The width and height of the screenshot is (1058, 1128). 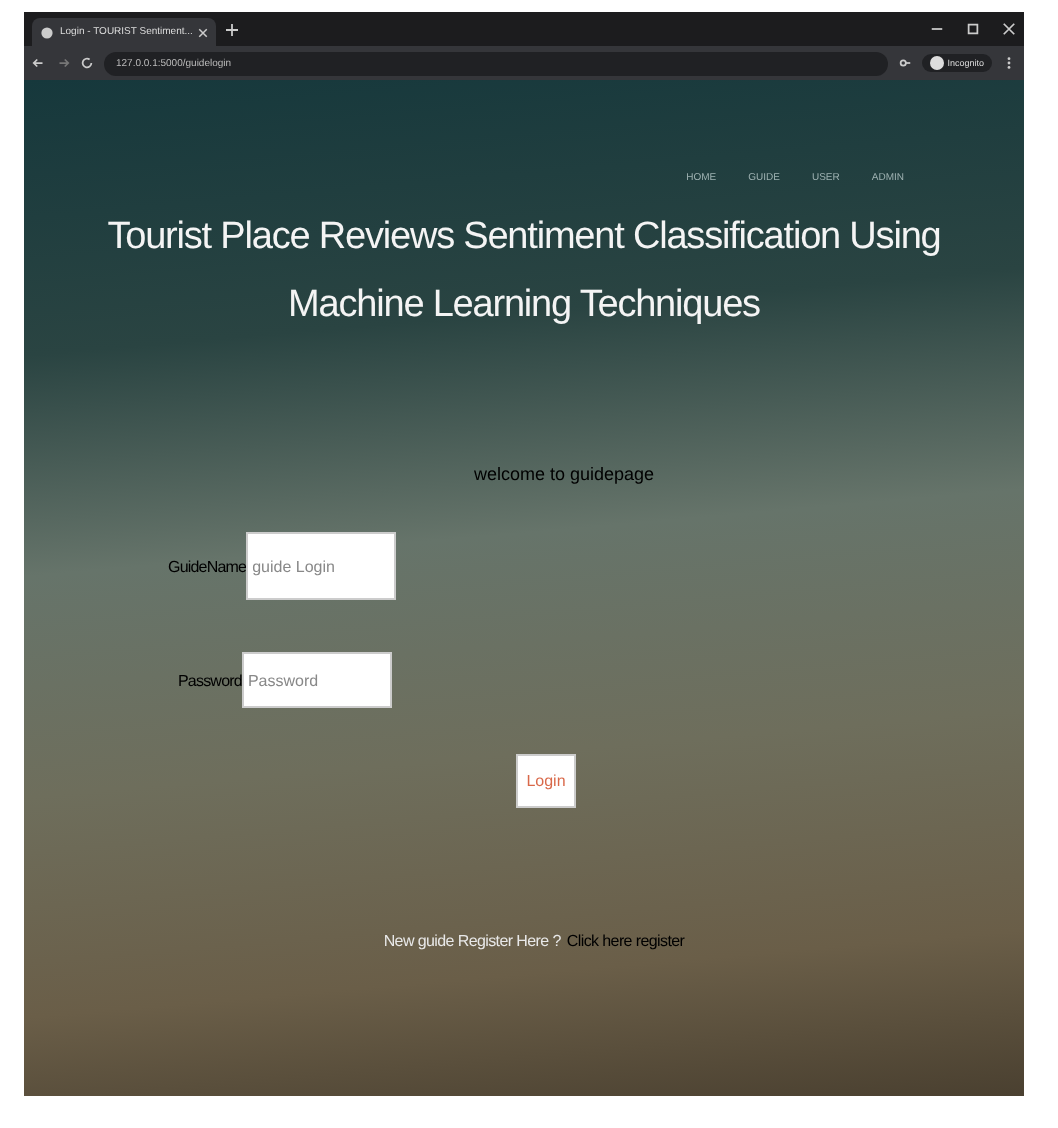 I want to click on input-field: guide Login, so click(x=321, y=566).